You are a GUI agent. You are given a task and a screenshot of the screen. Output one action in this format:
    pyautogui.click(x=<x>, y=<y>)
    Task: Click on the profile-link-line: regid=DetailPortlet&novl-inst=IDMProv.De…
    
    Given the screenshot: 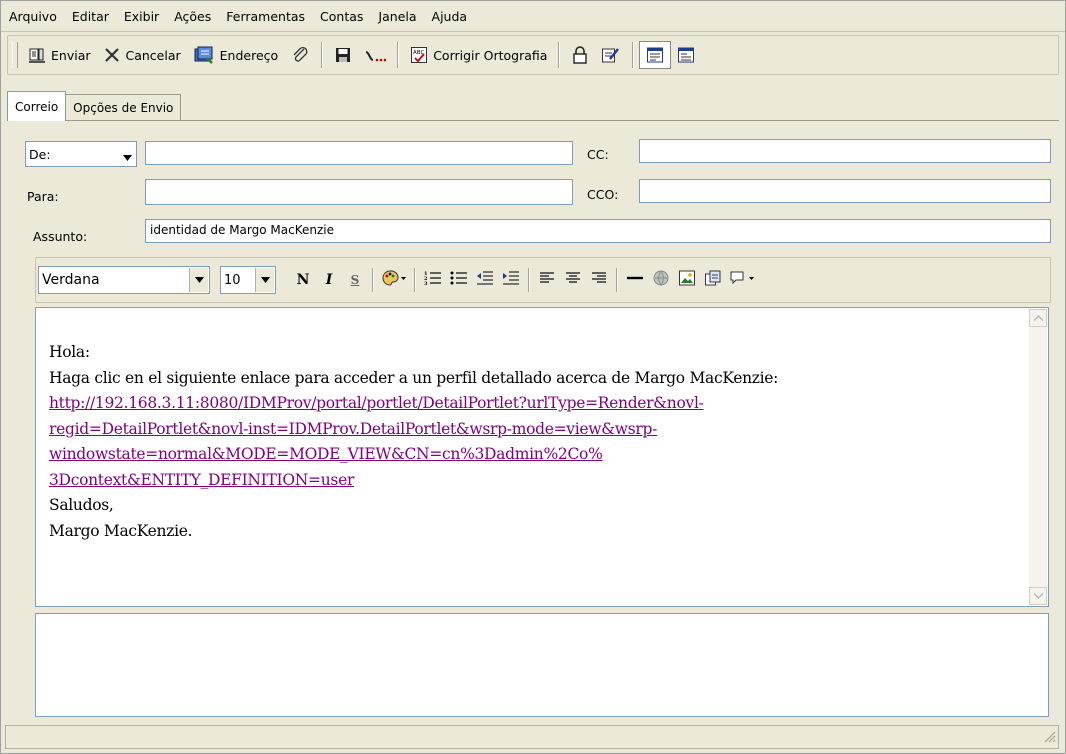 What is the action you would take?
    pyautogui.click(x=529, y=430)
    